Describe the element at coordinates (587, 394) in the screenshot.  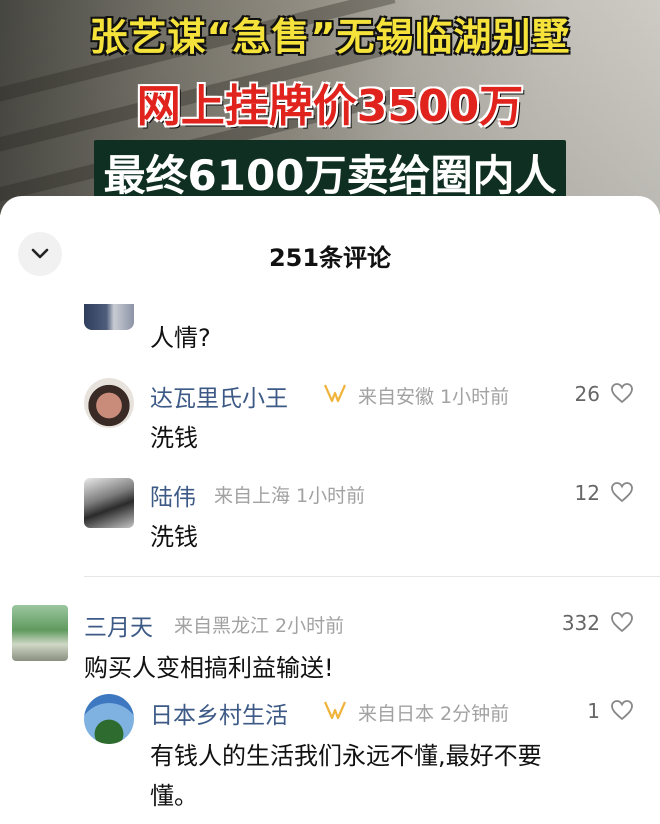
I see `like-count: 26` at that location.